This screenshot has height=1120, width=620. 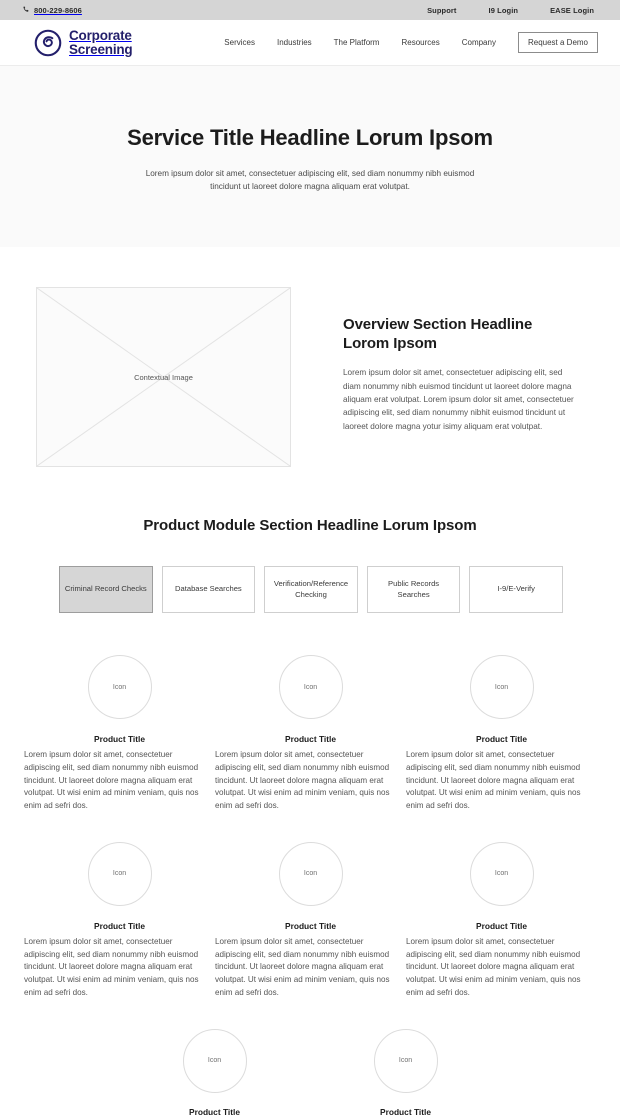 What do you see at coordinates (106, 589) in the screenshot?
I see `tab-criminal-record-checks: Criminal Record Checks` at bounding box center [106, 589].